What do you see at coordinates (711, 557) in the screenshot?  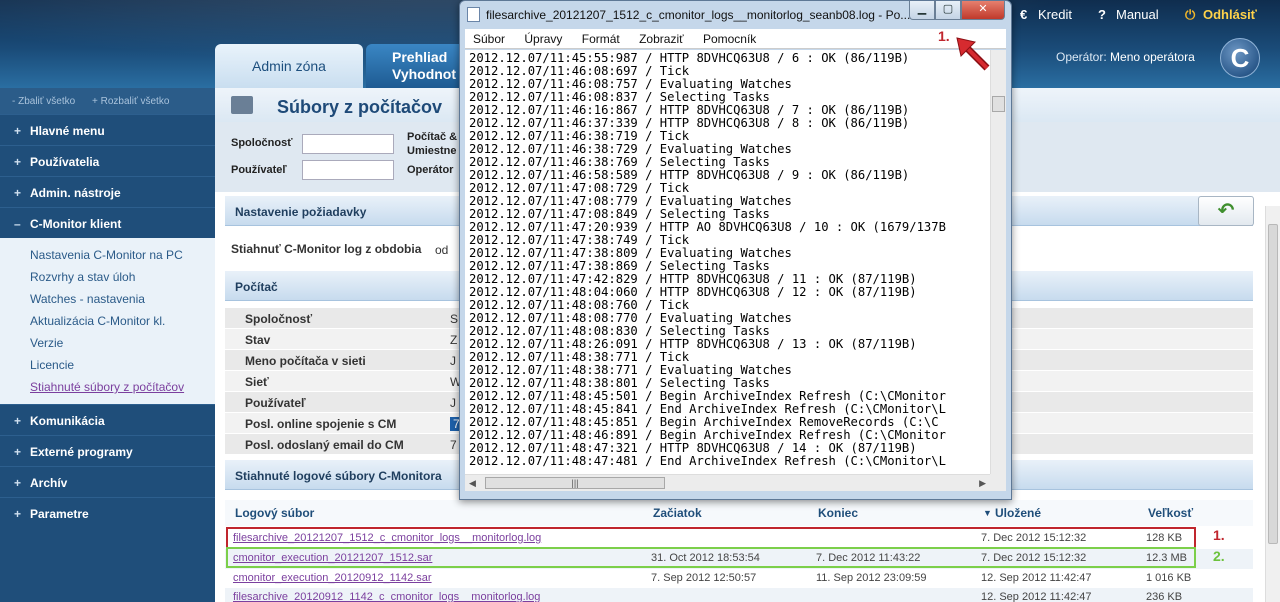 I see `highlight-green-box` at bounding box center [711, 557].